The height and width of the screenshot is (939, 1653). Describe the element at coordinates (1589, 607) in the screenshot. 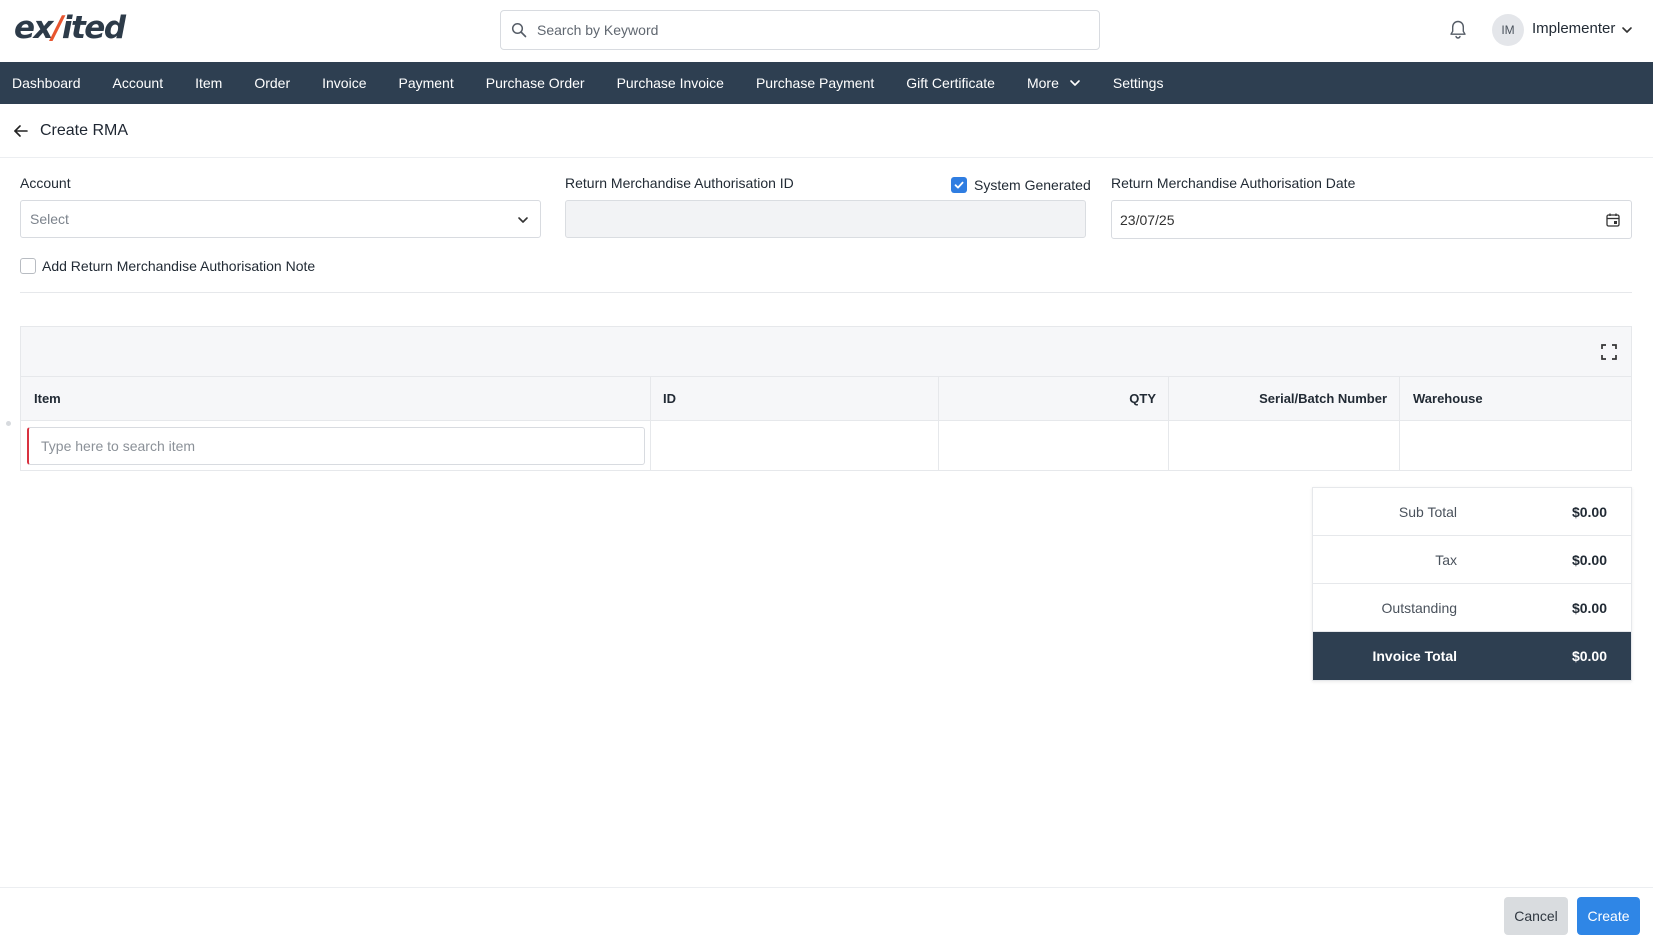

I see `outstanding-value: $0.00` at that location.